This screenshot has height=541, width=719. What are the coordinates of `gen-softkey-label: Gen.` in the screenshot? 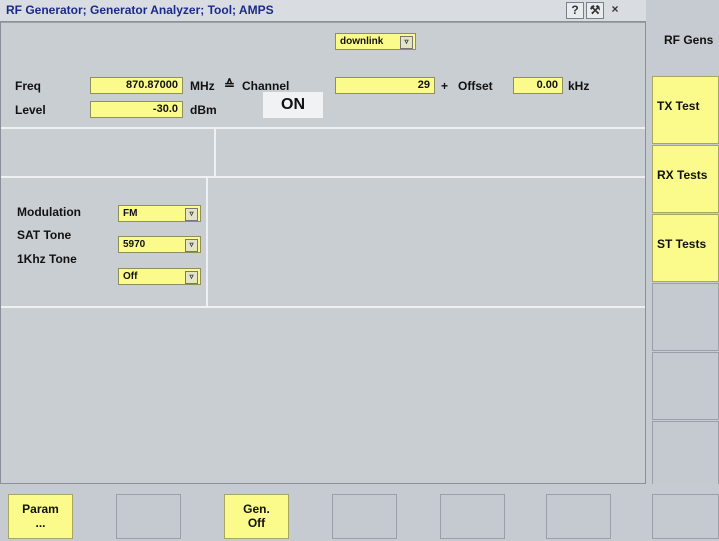 It's located at (256, 509).